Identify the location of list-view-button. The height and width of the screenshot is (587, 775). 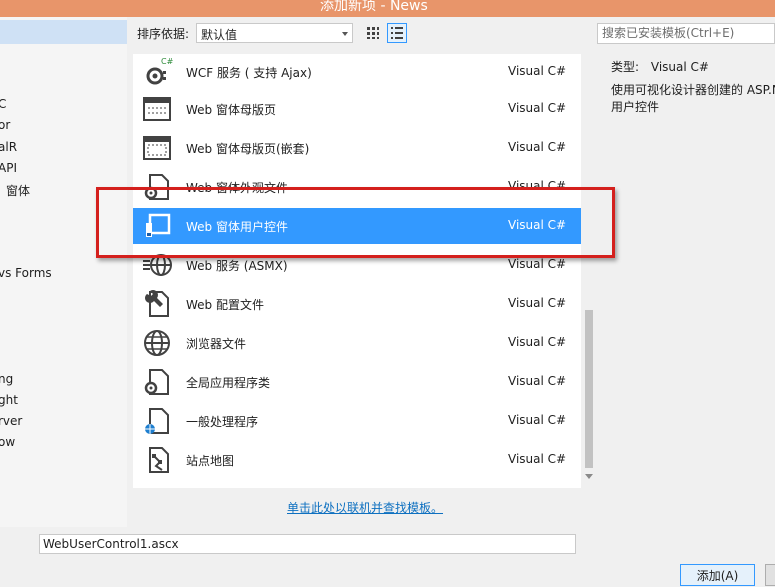
(397, 33).